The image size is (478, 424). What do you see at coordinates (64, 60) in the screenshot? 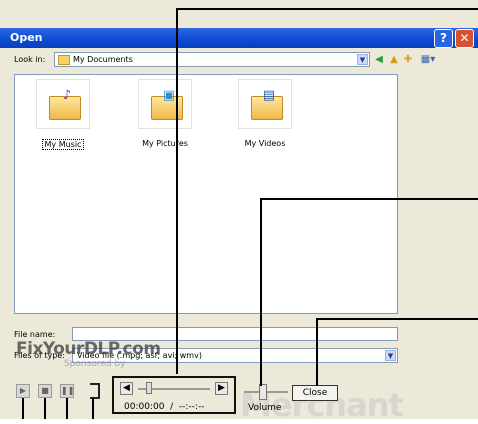
I see `folder-icon` at bounding box center [64, 60].